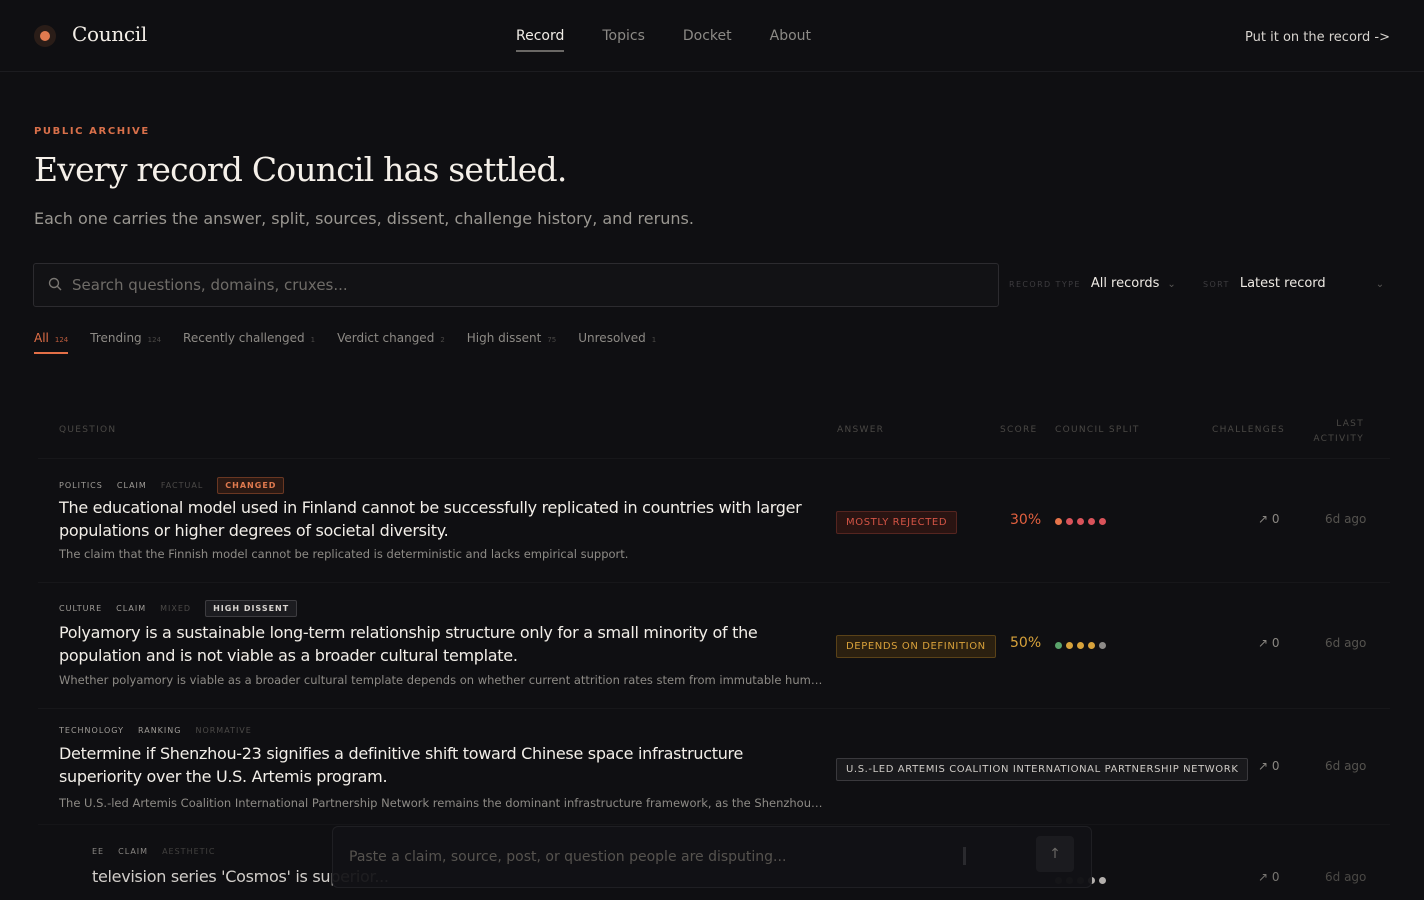 The image size is (1424, 900). I want to click on row-tags: CULTURE CLAIM MIXED HIGH DISSENT, so click(178, 608).